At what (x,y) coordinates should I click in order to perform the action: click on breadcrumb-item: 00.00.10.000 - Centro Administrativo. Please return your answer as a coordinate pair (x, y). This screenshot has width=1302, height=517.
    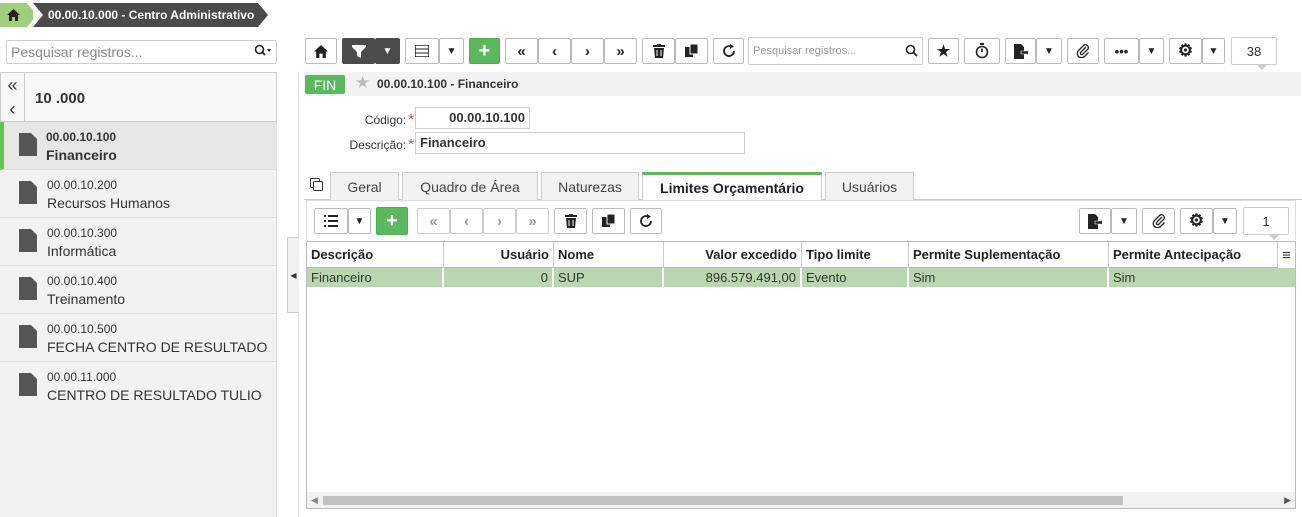
    Looking at the image, I should click on (151, 15).